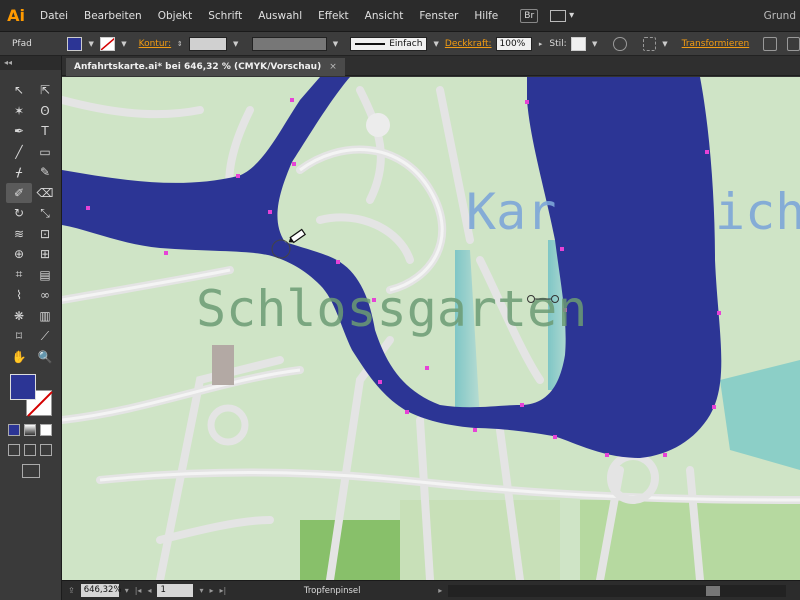 The width and height of the screenshot is (800, 600). Describe the element at coordinates (75, 43) in the screenshot. I see `fill-color-swatch` at that location.